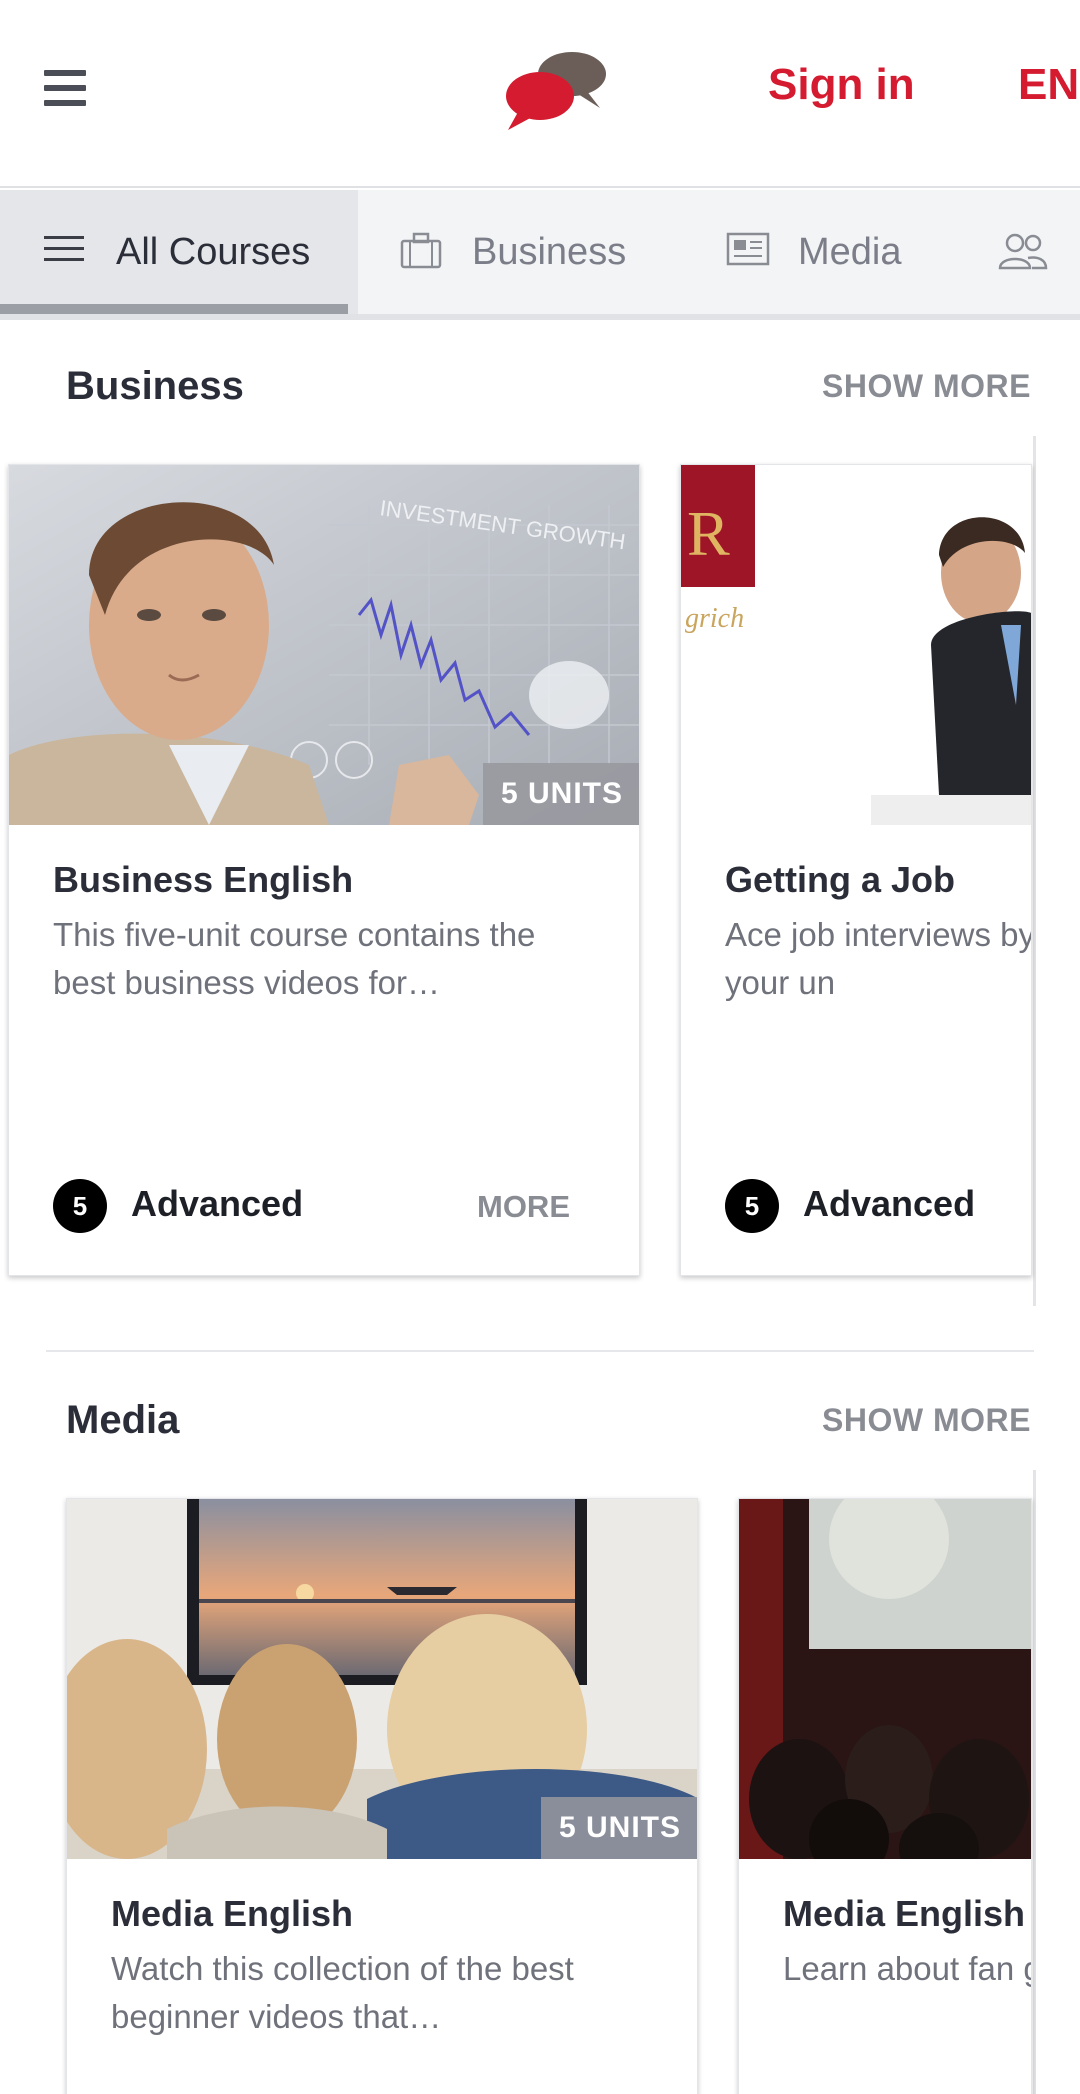  Describe the element at coordinates (840, 879) in the screenshot. I see `course-title: Getting a Job` at that location.